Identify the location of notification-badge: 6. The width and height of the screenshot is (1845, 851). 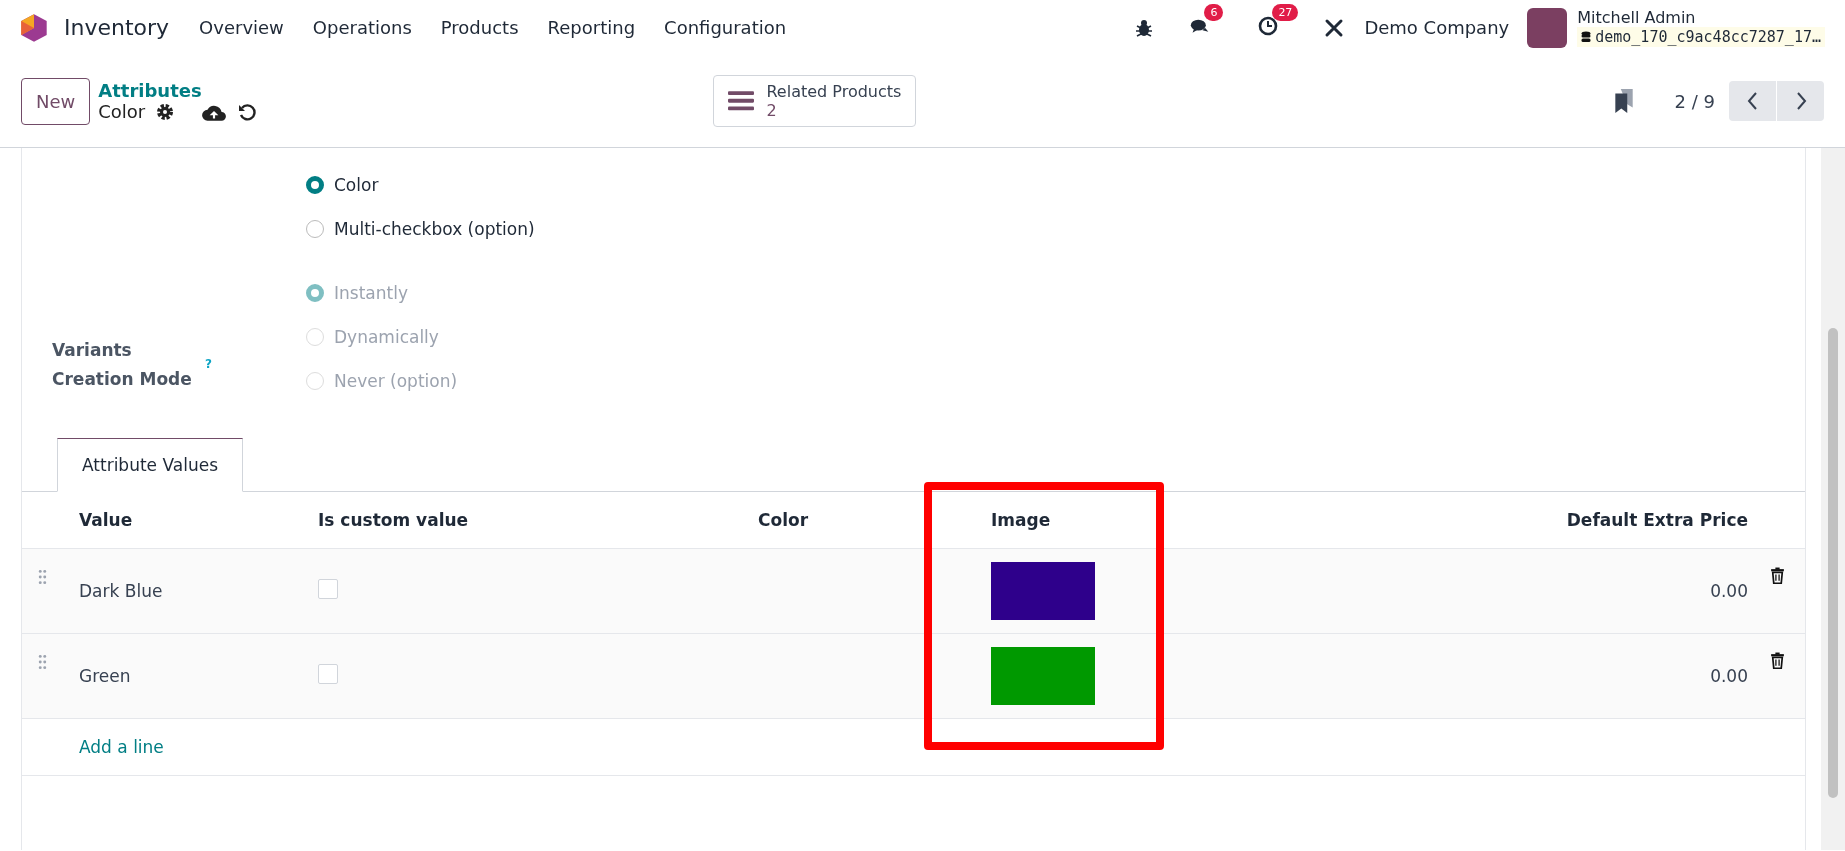
(1214, 12).